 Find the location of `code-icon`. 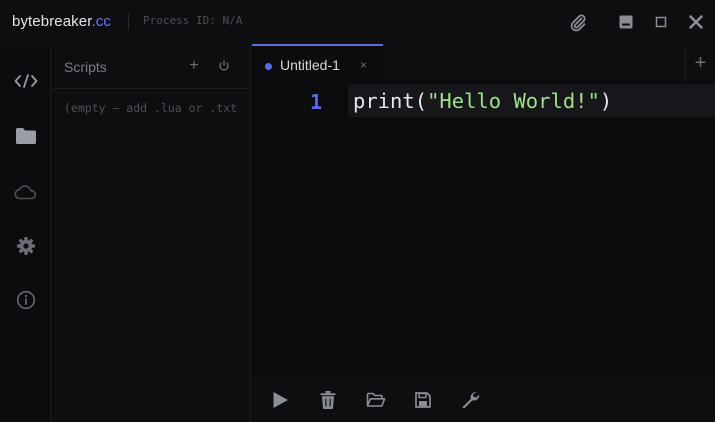

code-icon is located at coordinates (25, 81).